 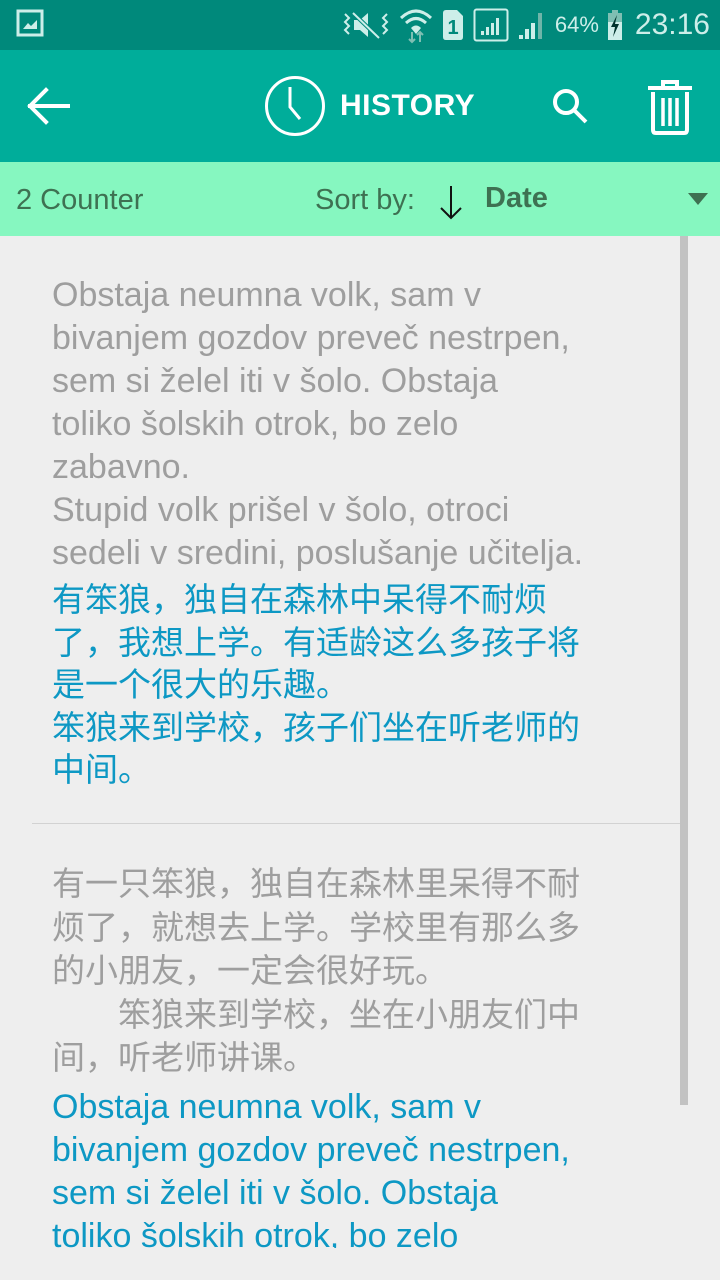 What do you see at coordinates (408, 105) in the screenshot?
I see `title-text: HISTORY` at bounding box center [408, 105].